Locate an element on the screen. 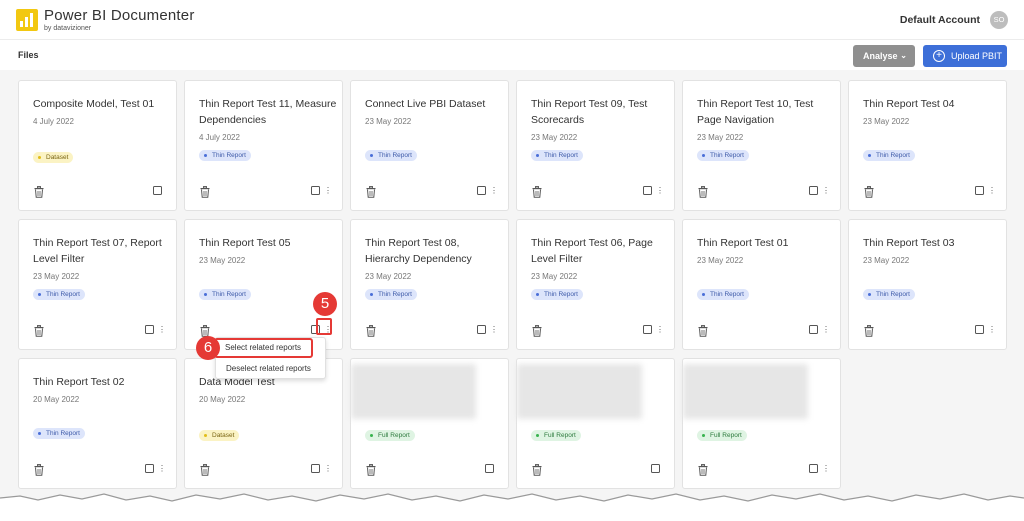 Image resolution: width=1024 pixels, height=521 pixels. avatar: SO is located at coordinates (999, 20).